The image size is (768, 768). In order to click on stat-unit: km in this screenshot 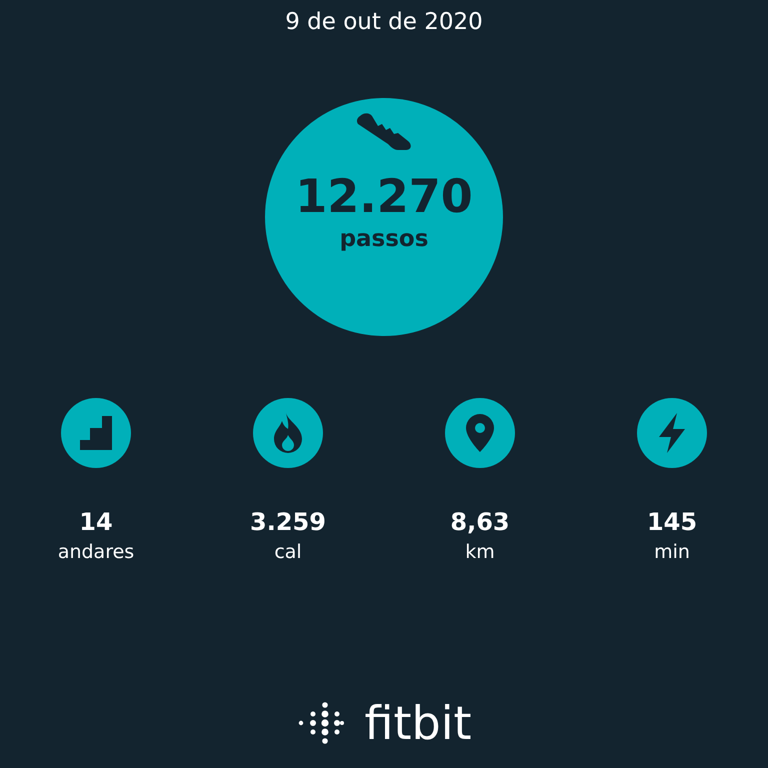, I will do `click(480, 552)`.